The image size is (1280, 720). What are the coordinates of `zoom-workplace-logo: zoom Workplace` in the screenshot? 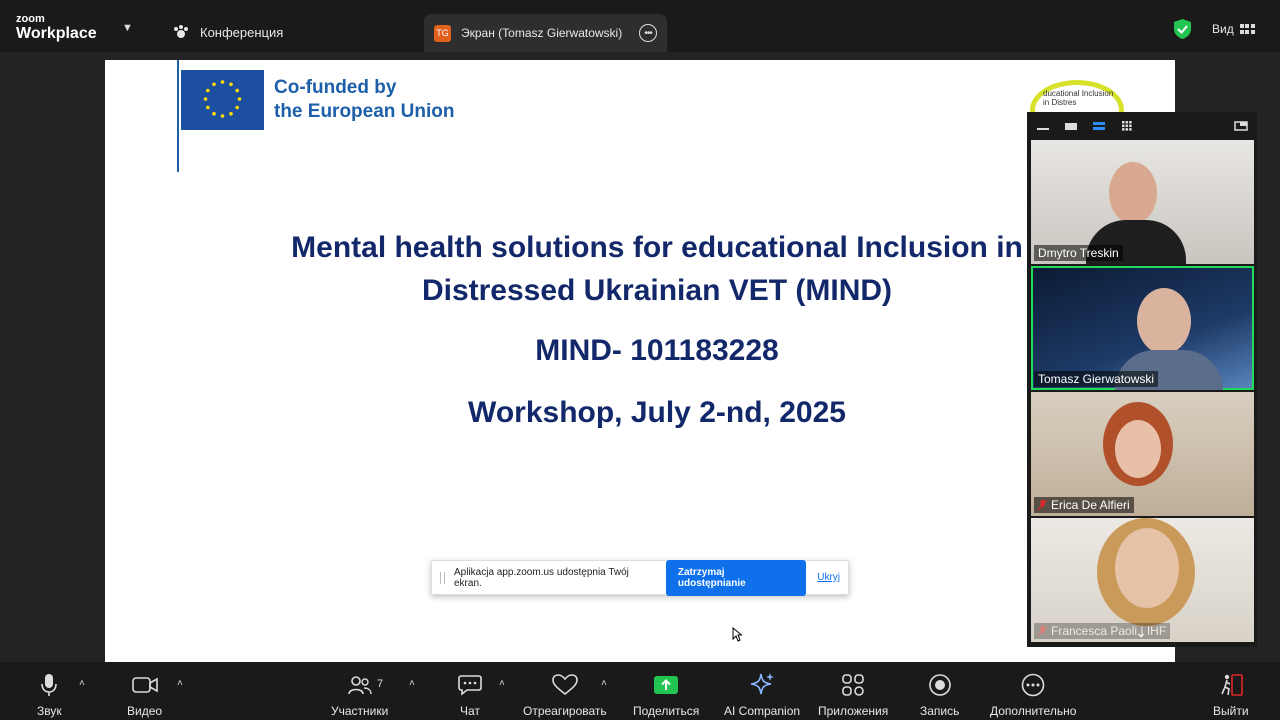 It's located at (56, 28).